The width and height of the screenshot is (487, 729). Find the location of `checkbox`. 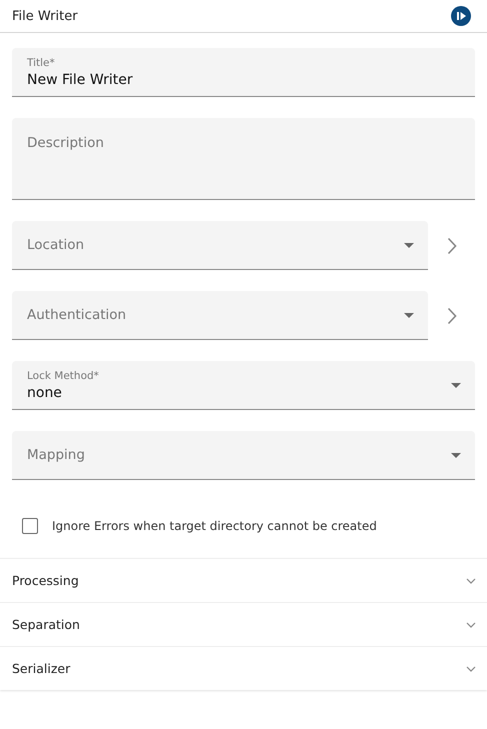

checkbox is located at coordinates (30, 526).